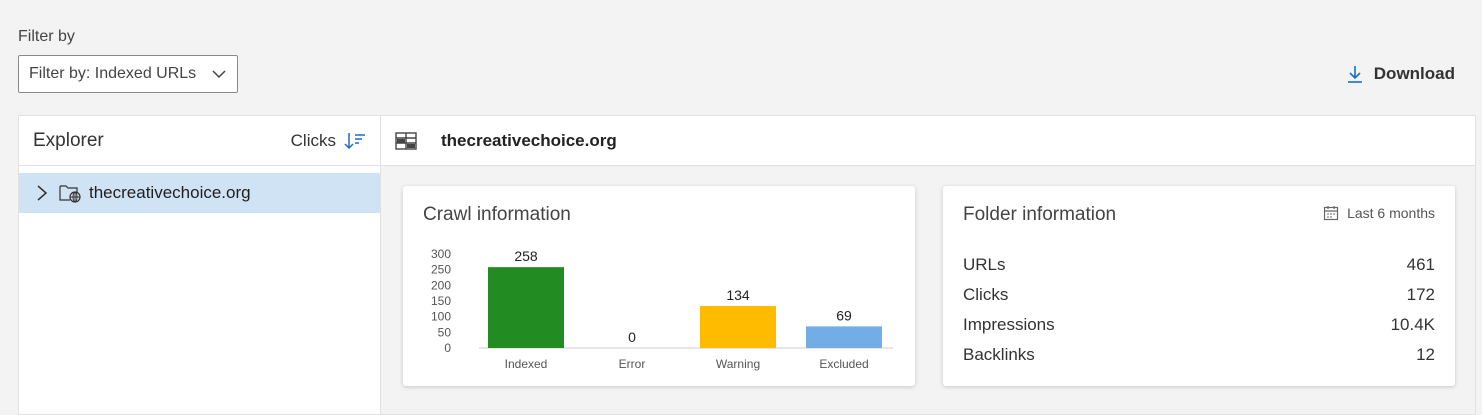  I want to click on tree-item-site: thecreativechoice.org, so click(199, 193).